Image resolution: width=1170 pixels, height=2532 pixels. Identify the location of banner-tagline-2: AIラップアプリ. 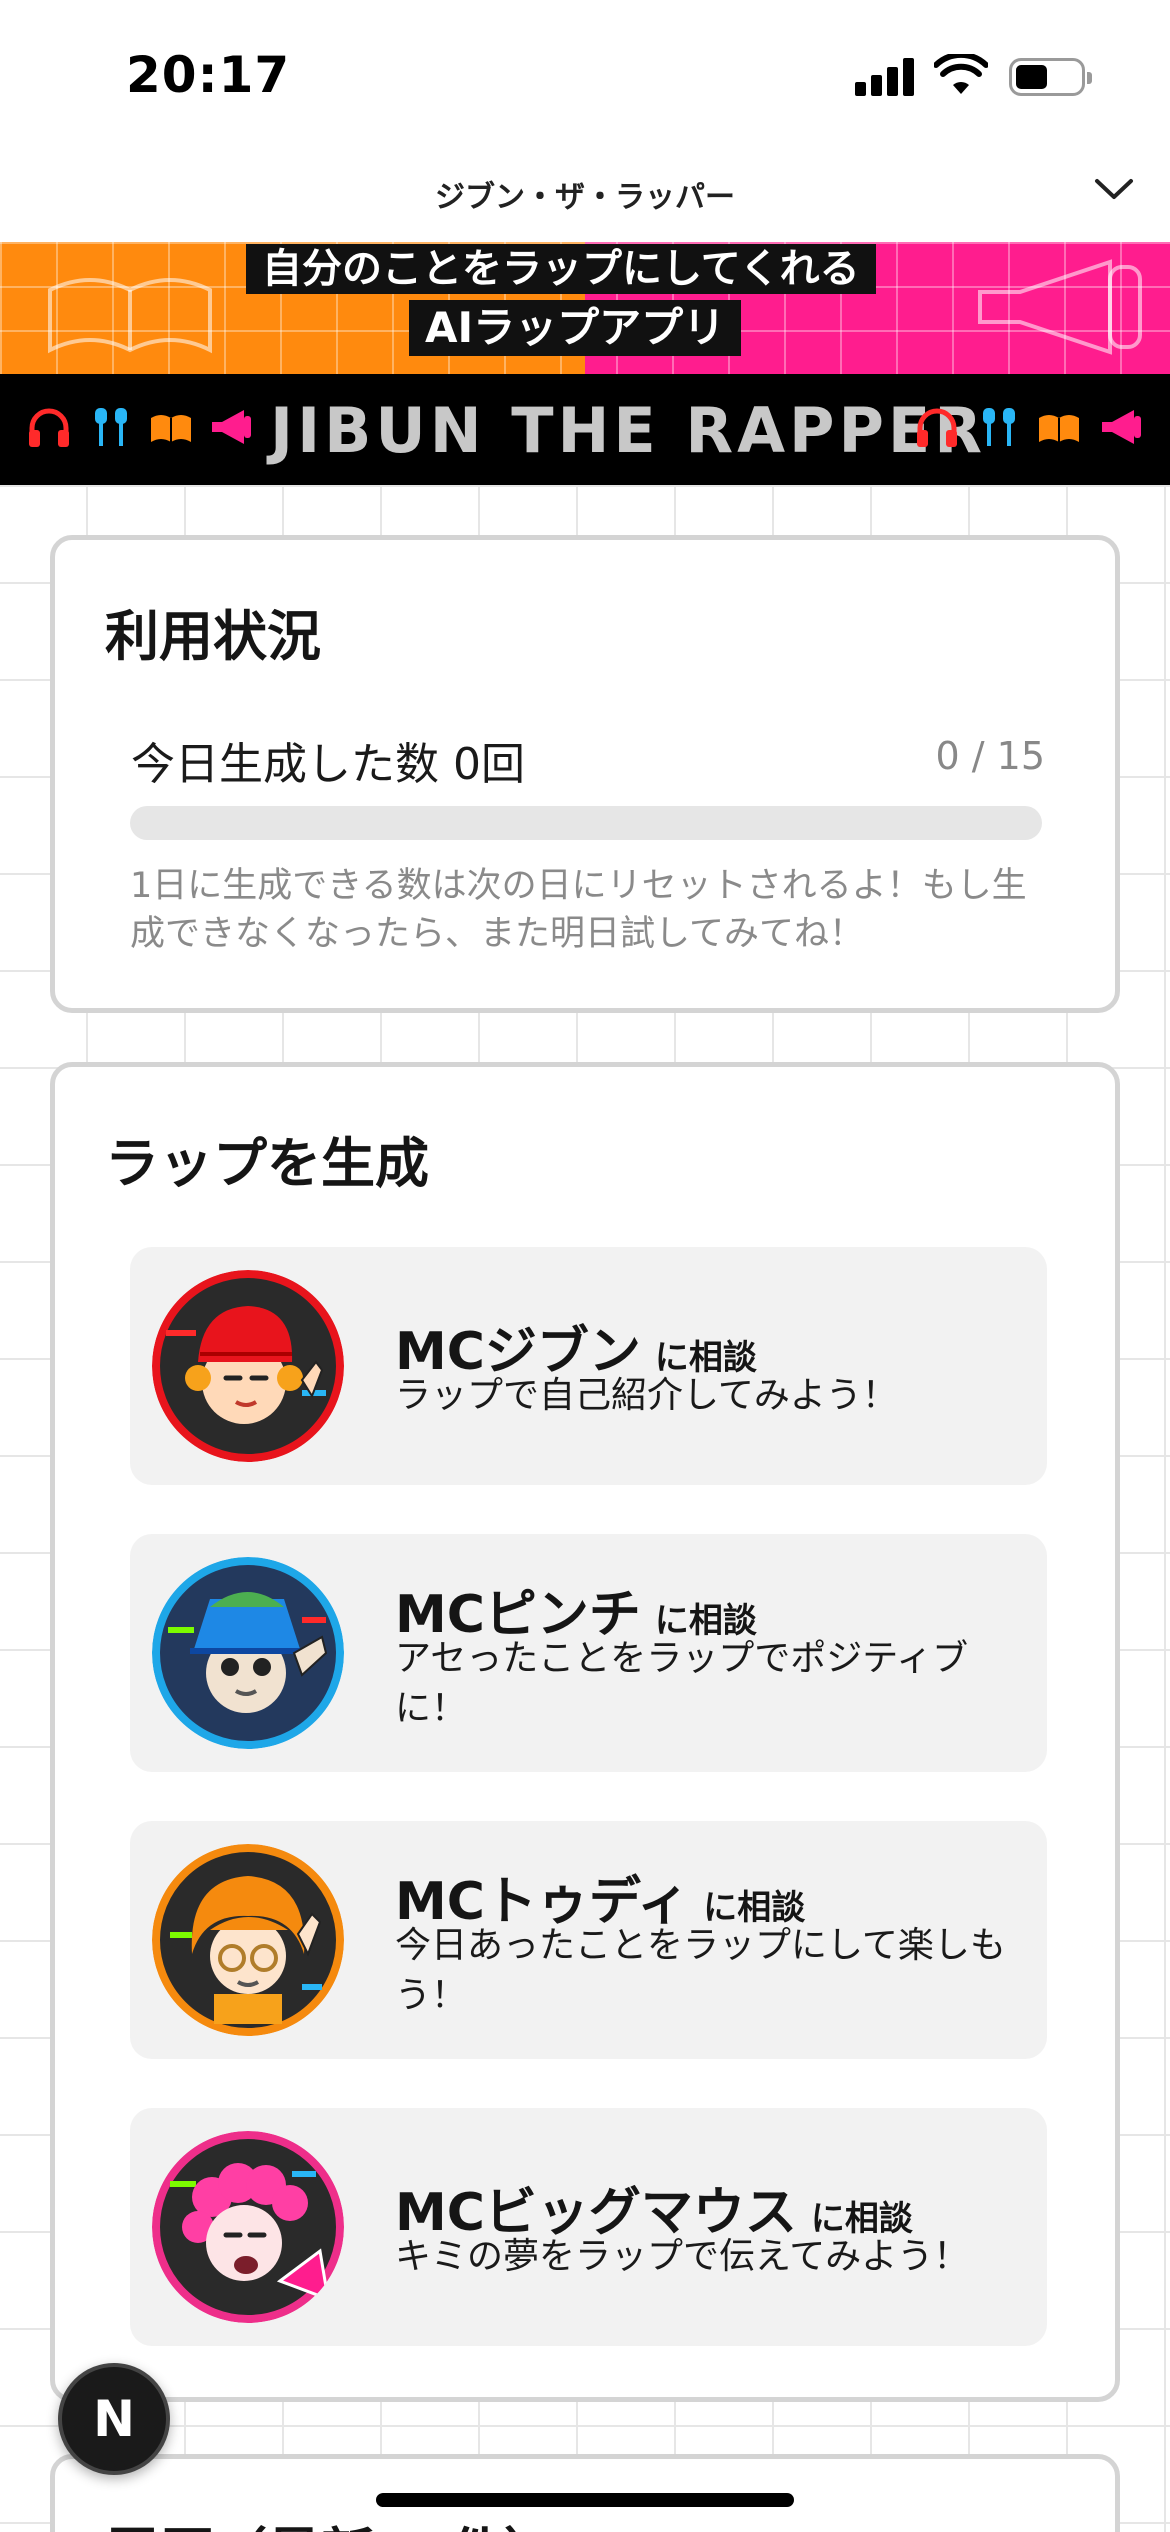
(575, 328).